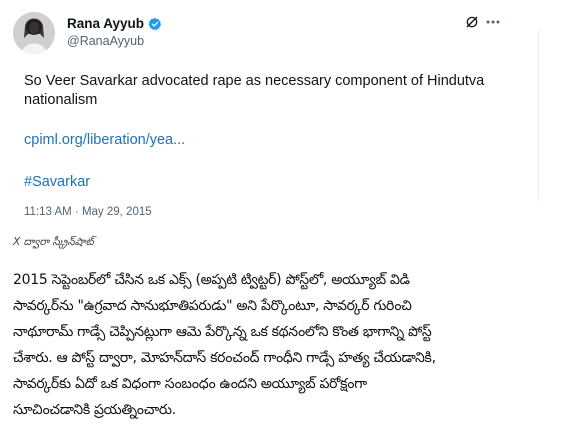  I want to click on more-options-icon, so click(493, 21).